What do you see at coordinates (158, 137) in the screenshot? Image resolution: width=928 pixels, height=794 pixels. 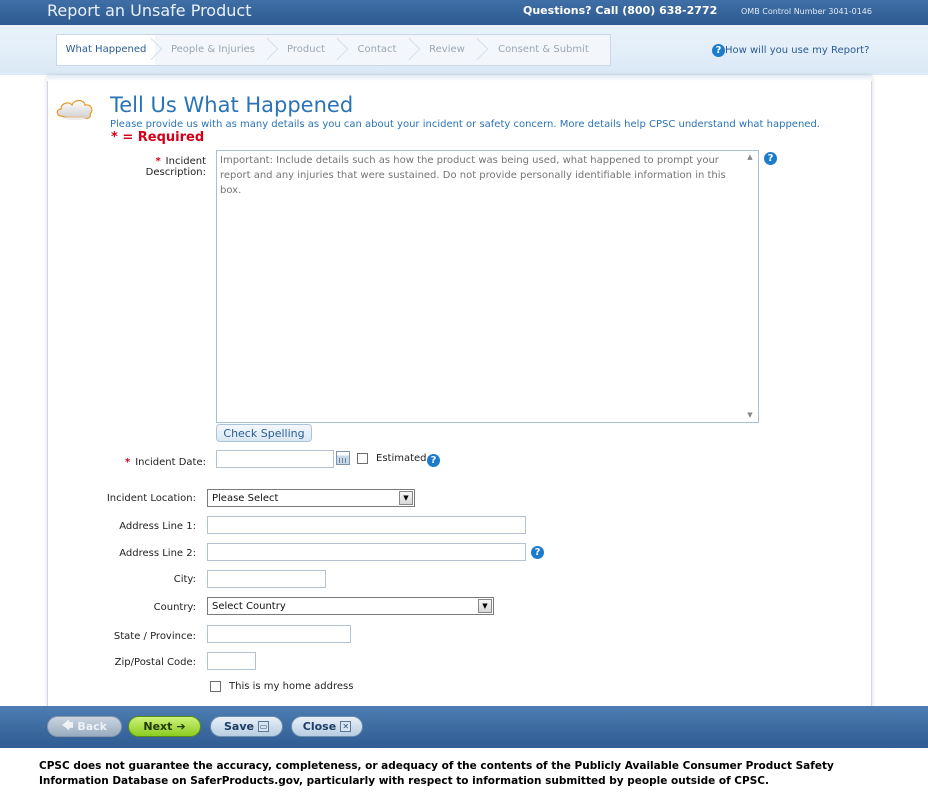 I see `required-legend: * = Required` at bounding box center [158, 137].